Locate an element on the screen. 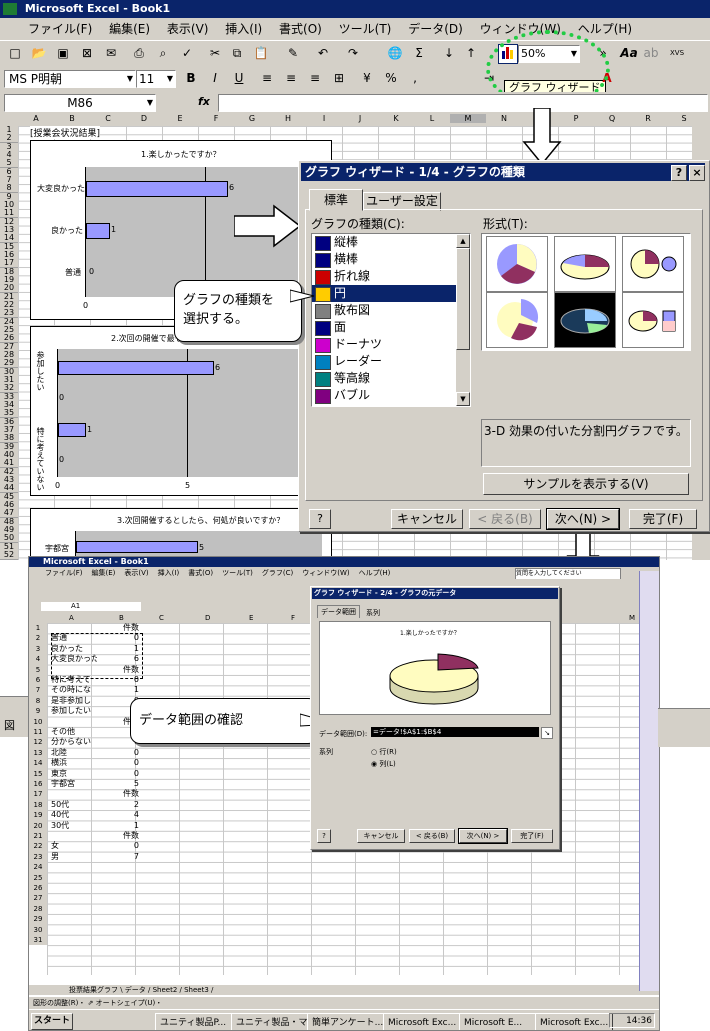  row-number: 20 is located at coordinates (38, 825).